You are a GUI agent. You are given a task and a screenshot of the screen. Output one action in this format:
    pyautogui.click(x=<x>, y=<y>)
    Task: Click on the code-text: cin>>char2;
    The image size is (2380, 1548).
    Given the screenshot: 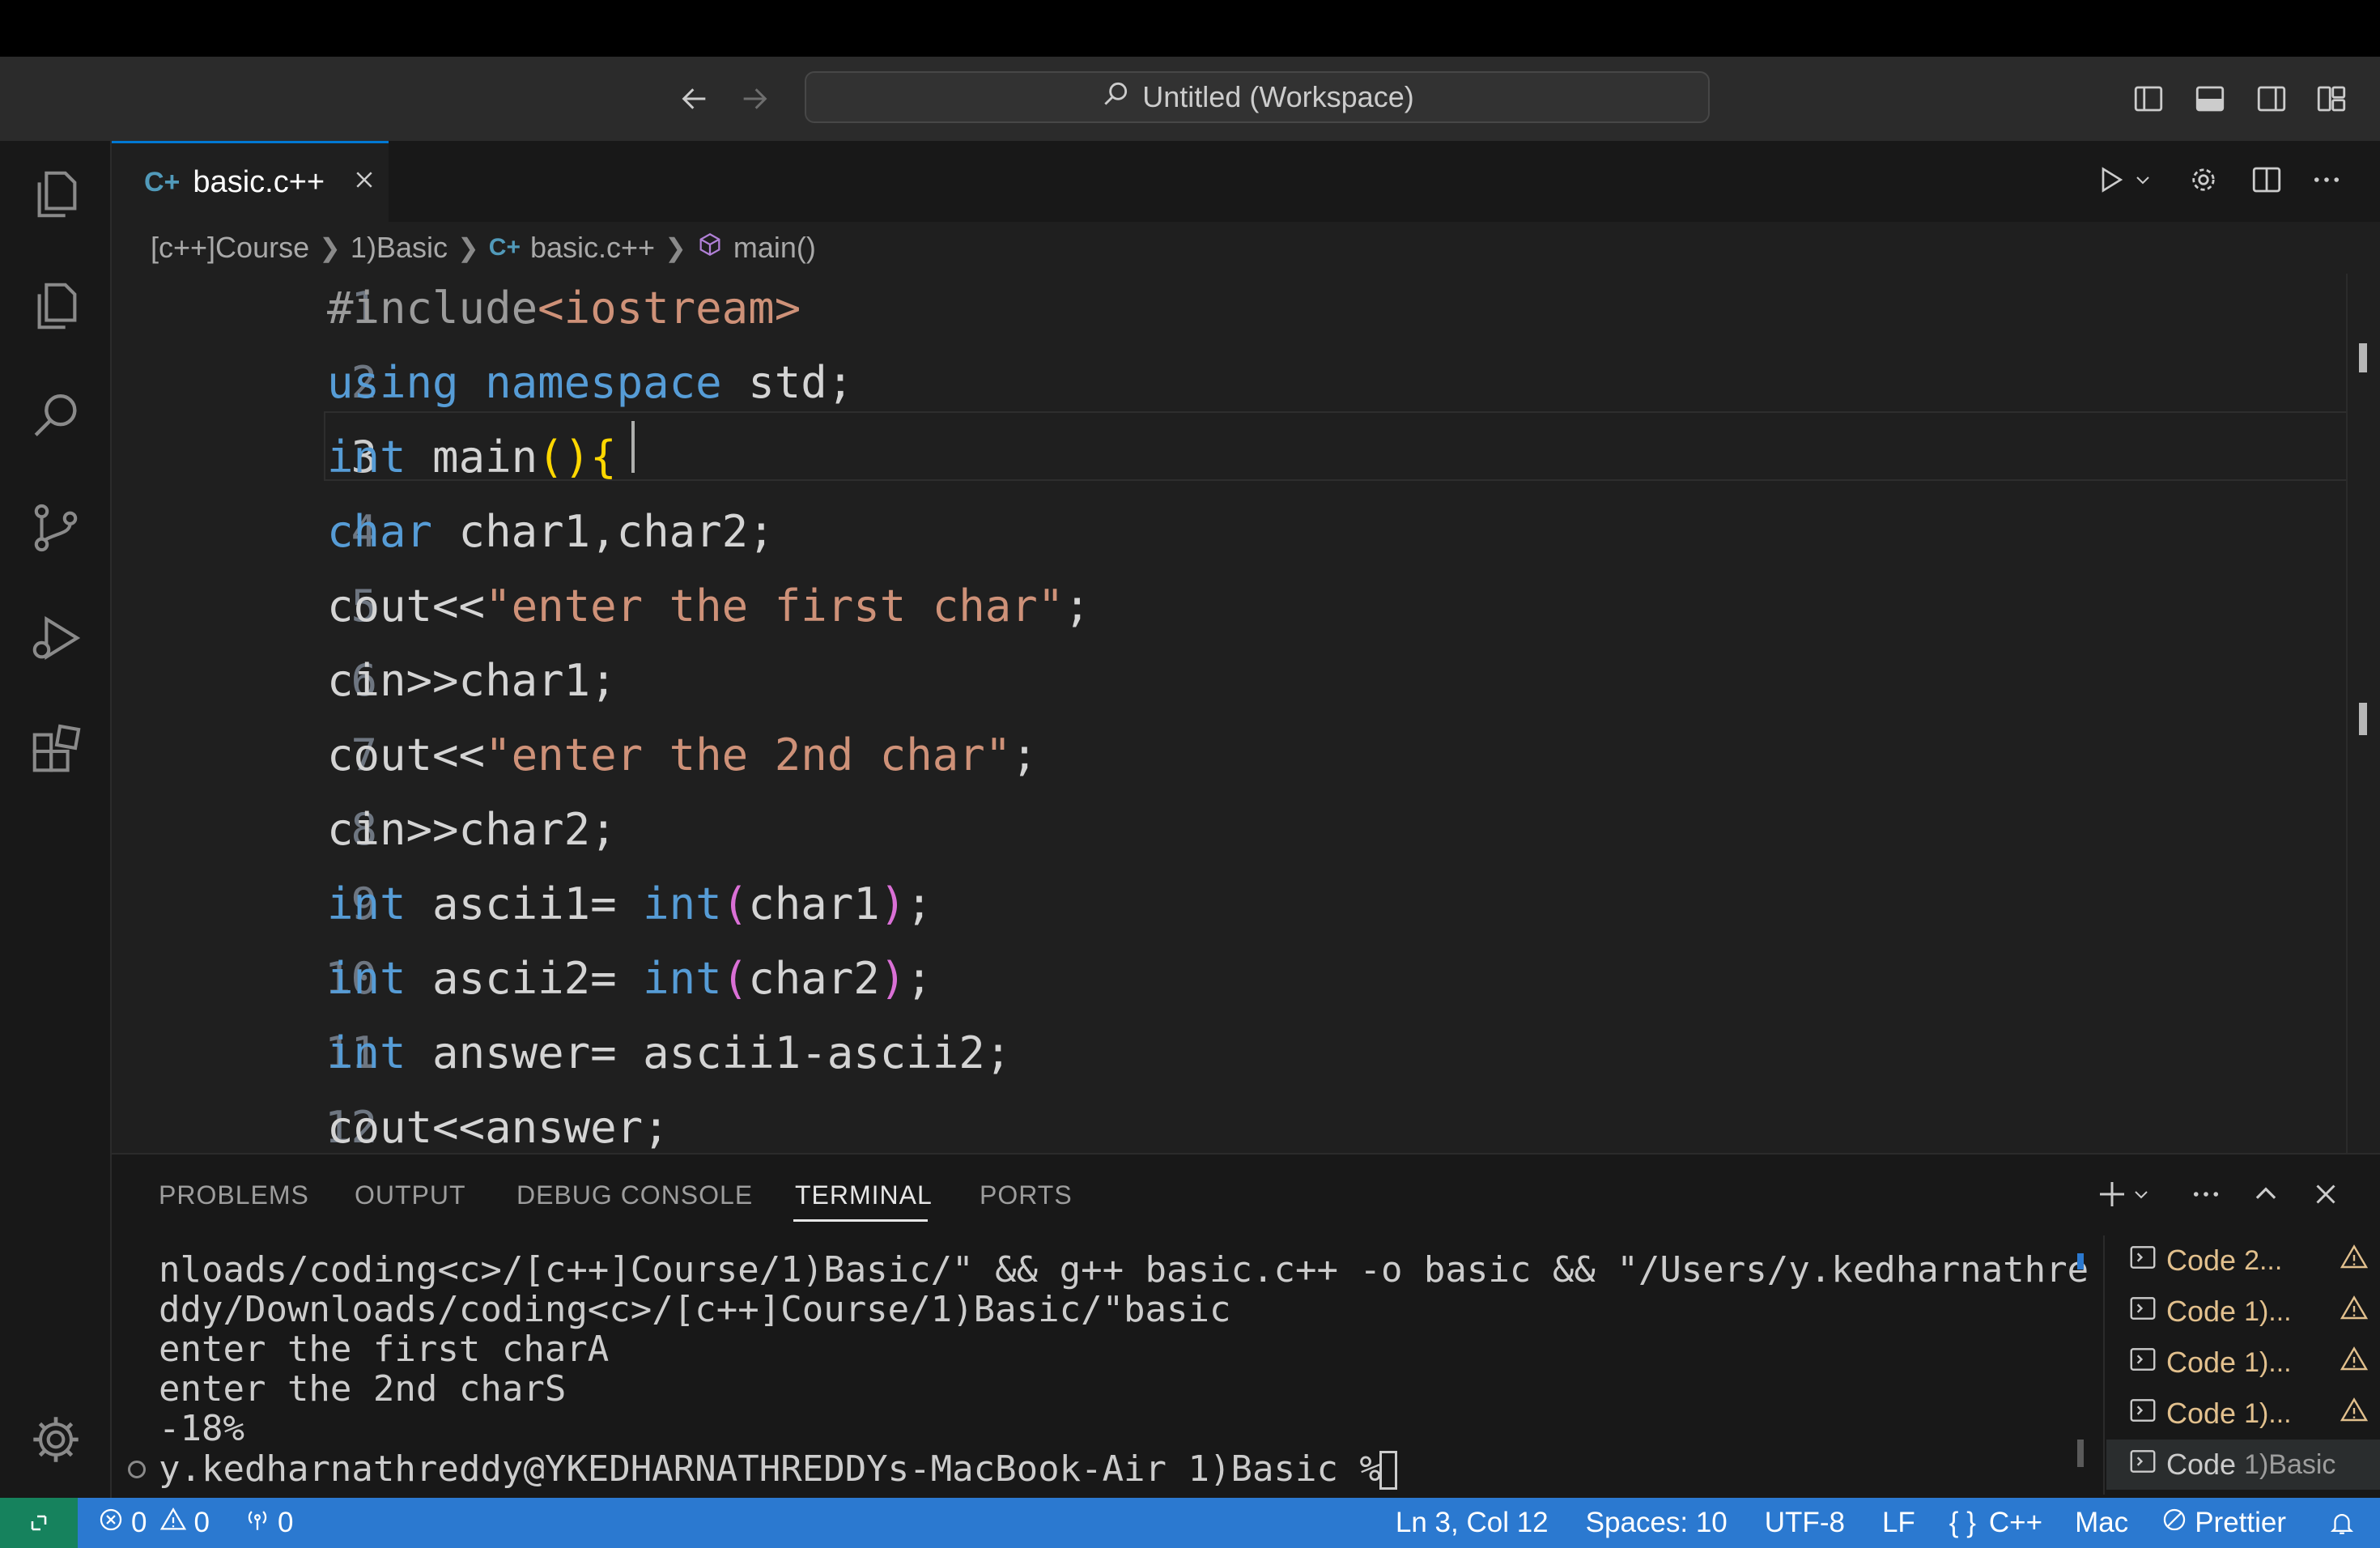 What is the action you would take?
    pyautogui.click(x=472, y=830)
    